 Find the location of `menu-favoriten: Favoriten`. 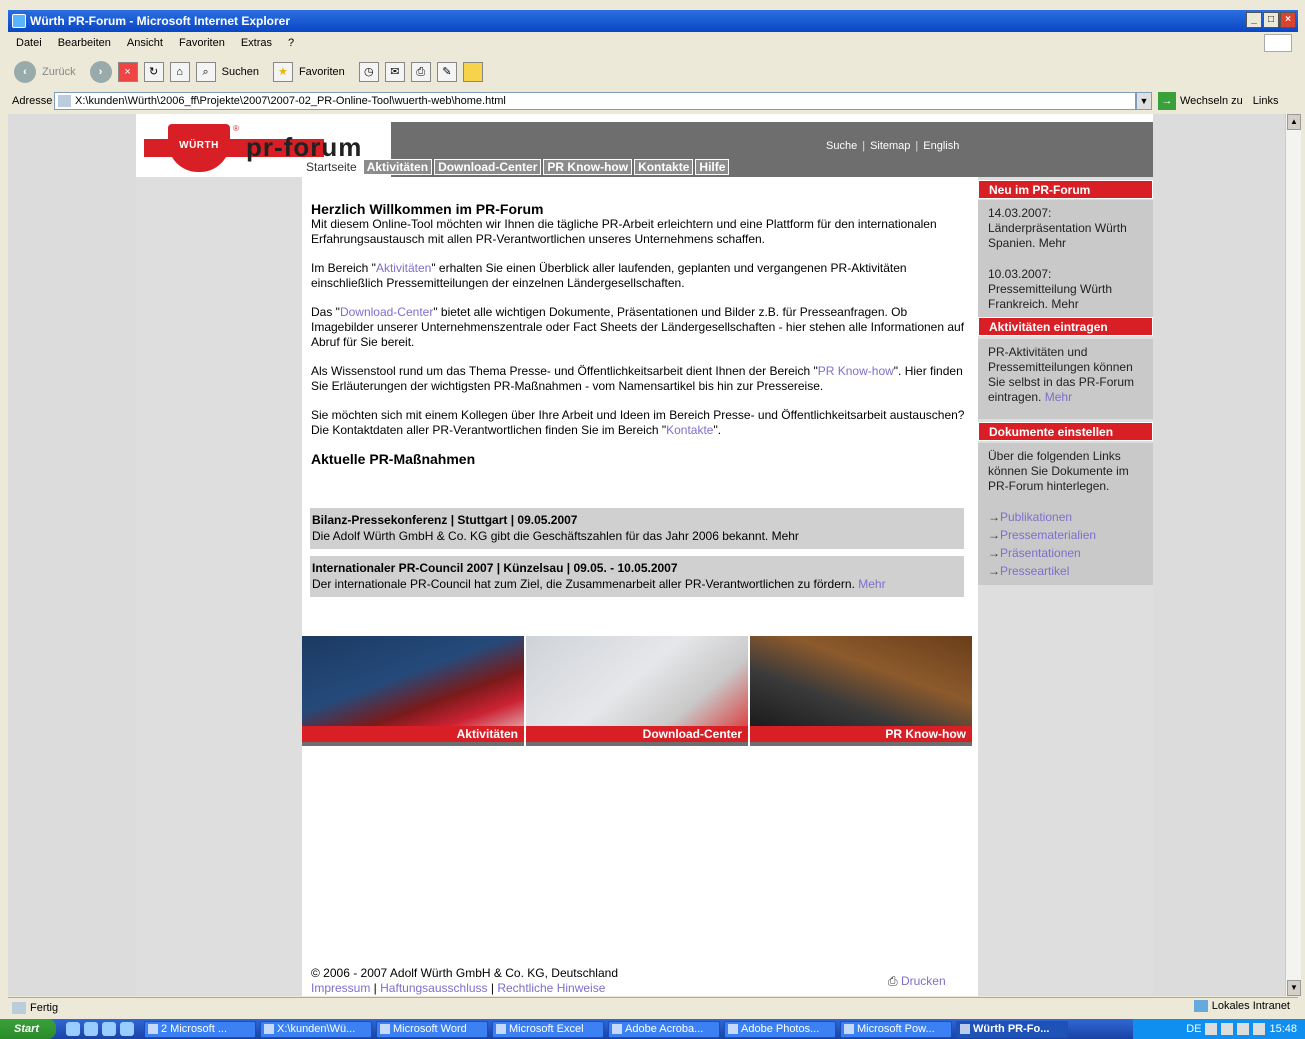

menu-favoriten: Favoriten is located at coordinates (202, 43).